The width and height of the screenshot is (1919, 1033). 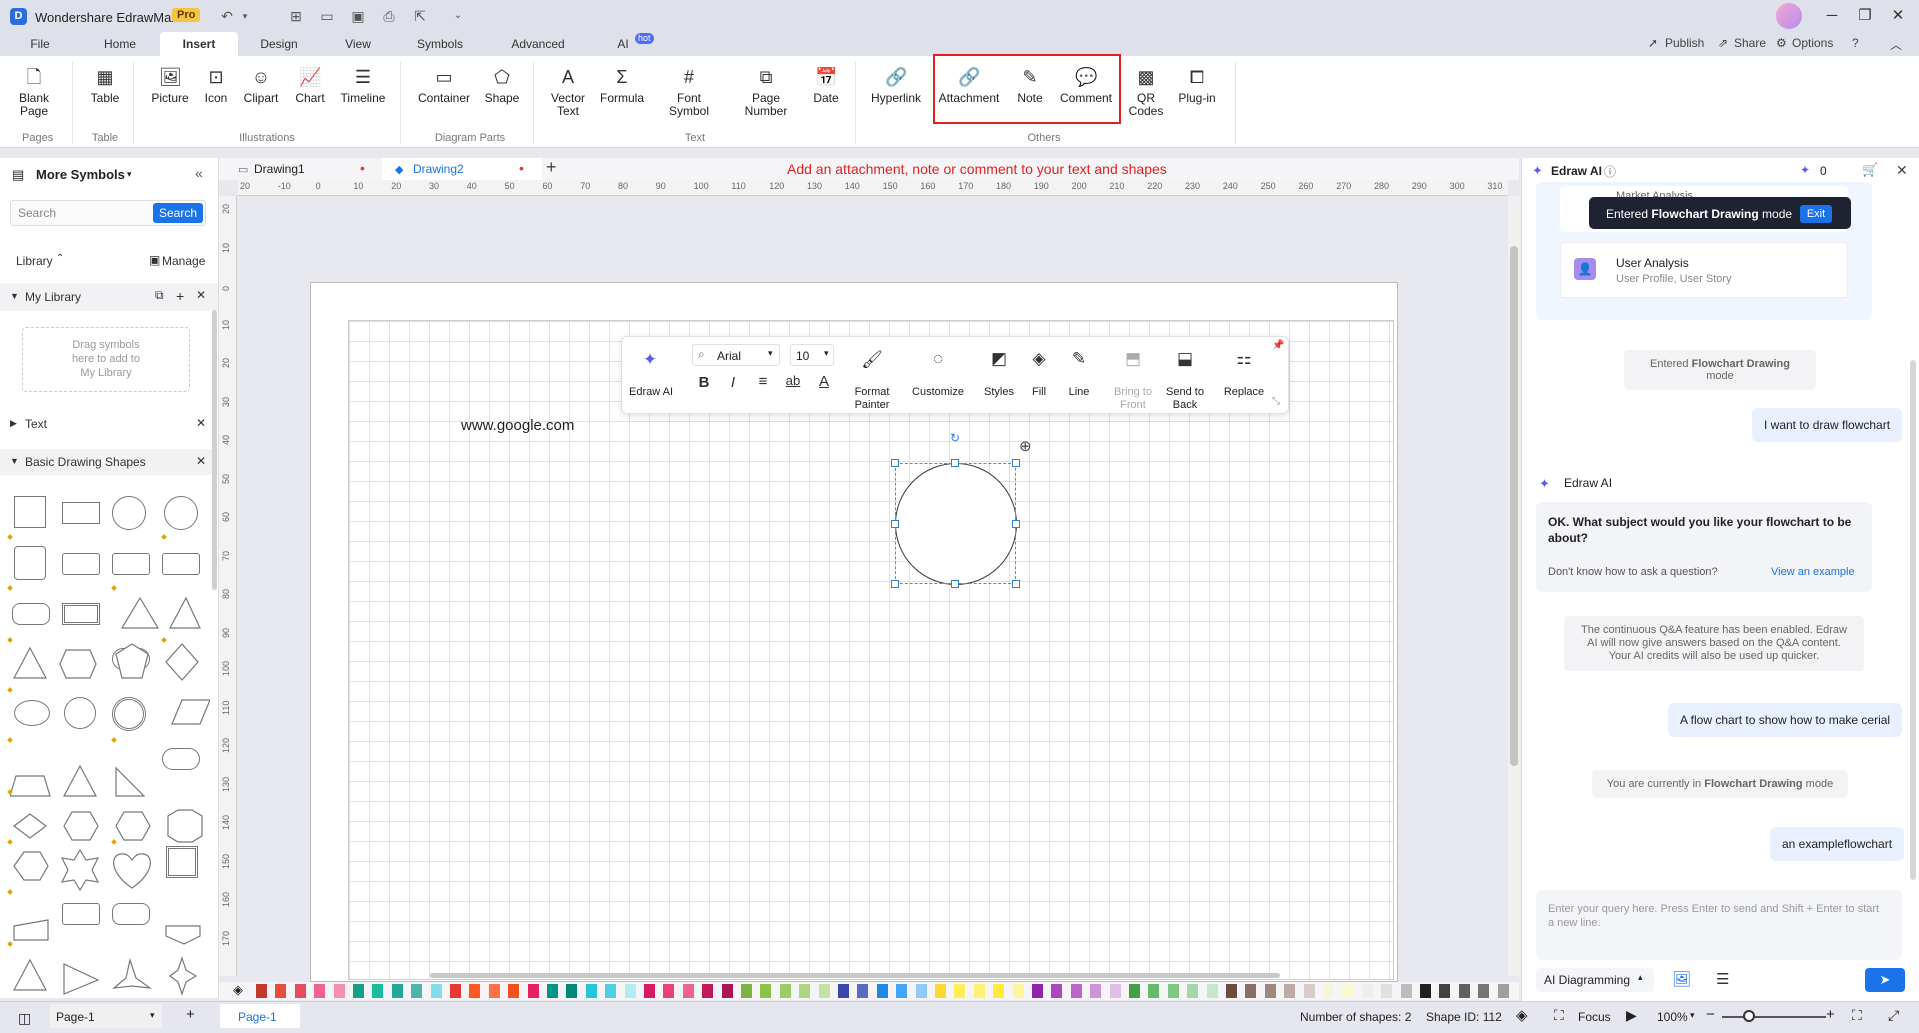 I want to click on suggestion-card-user-analysis, so click(x=1704, y=270).